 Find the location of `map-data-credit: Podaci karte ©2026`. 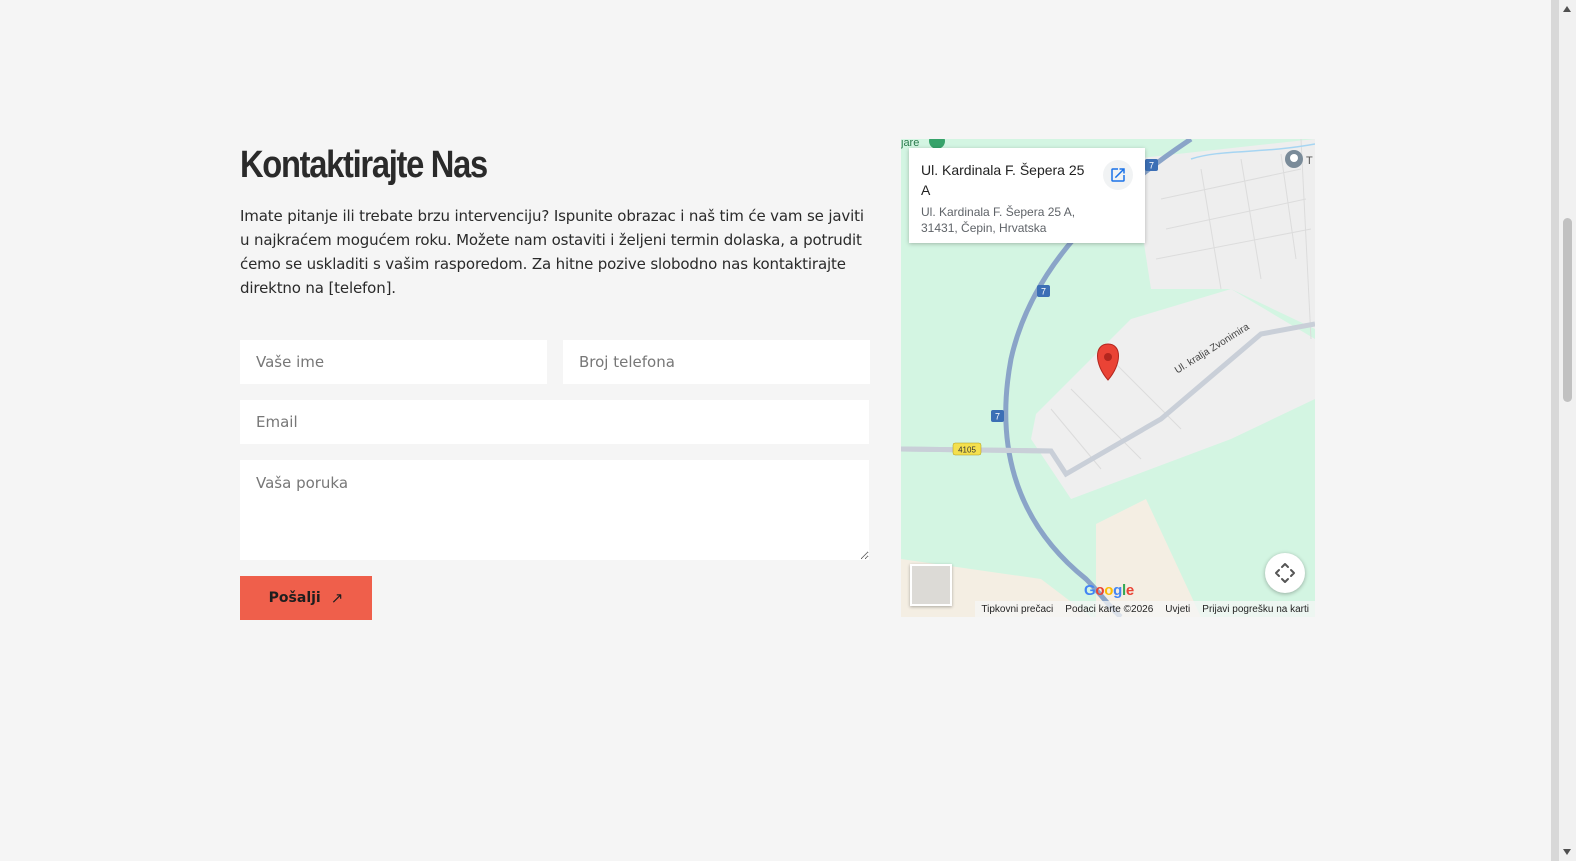

map-data-credit: Podaci karte ©2026 is located at coordinates (1109, 609).